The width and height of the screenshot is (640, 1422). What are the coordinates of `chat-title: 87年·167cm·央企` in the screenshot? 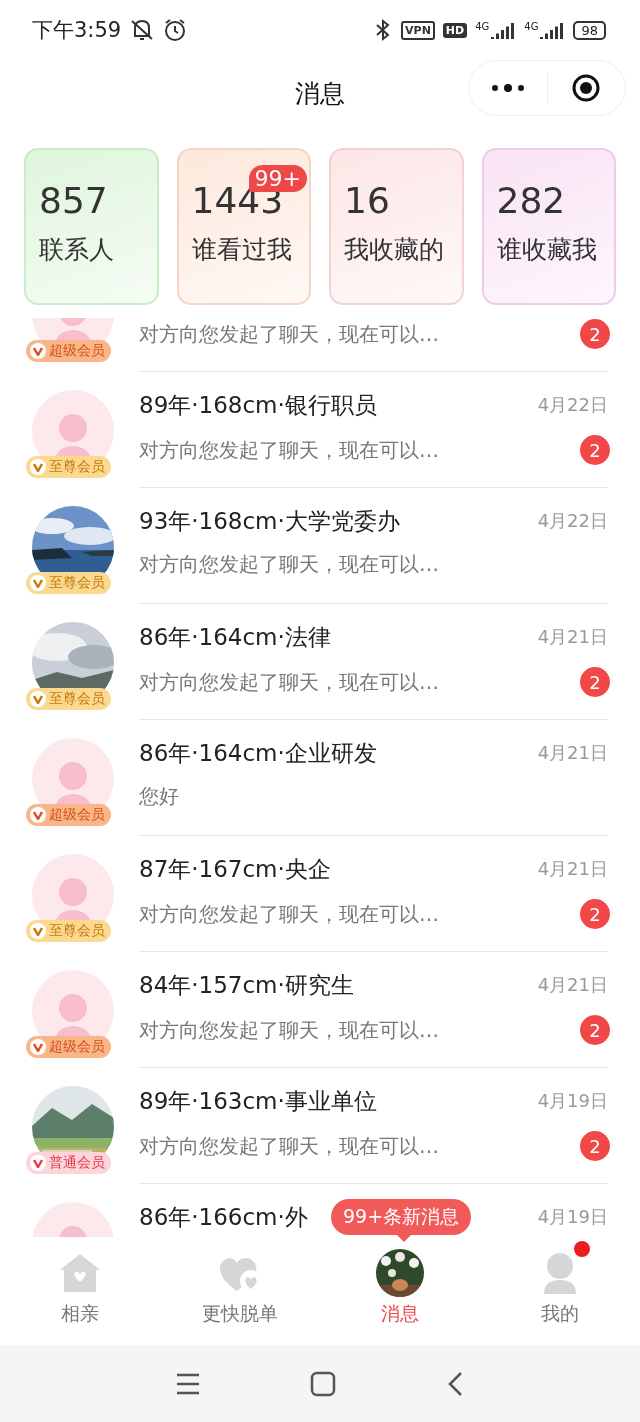 It's located at (235, 869).